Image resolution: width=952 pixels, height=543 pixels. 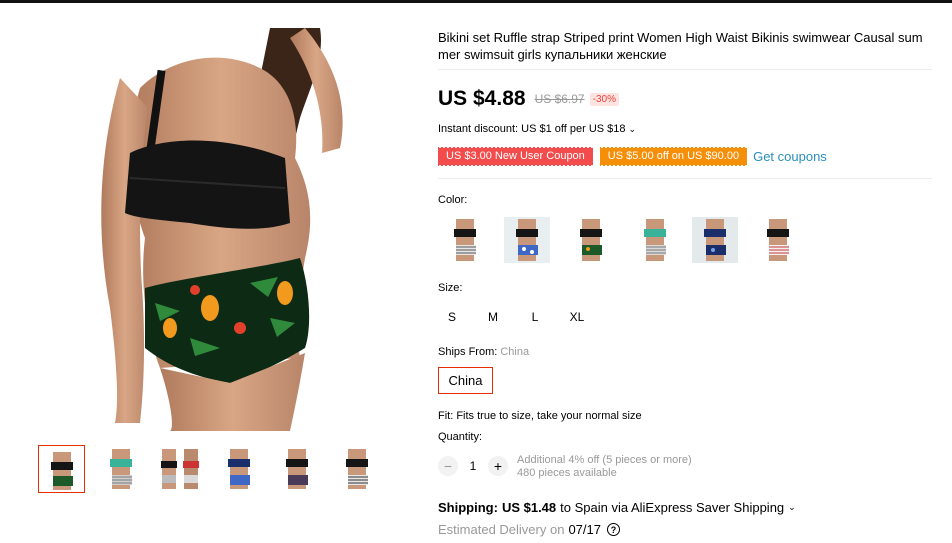 I want to click on shipping-method: to Spain via AliExpress Saver Shipping, so click(x=672, y=507).